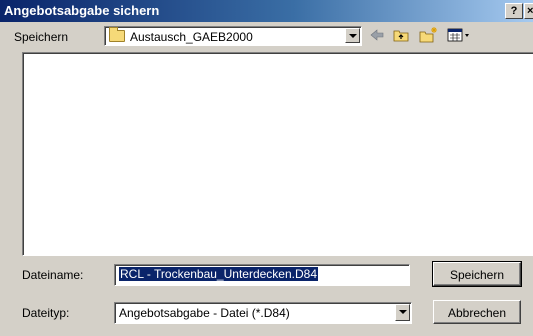 This screenshot has width=533, height=336. Describe the element at coordinates (428, 35) in the screenshot. I see `new-folder-icon` at that location.